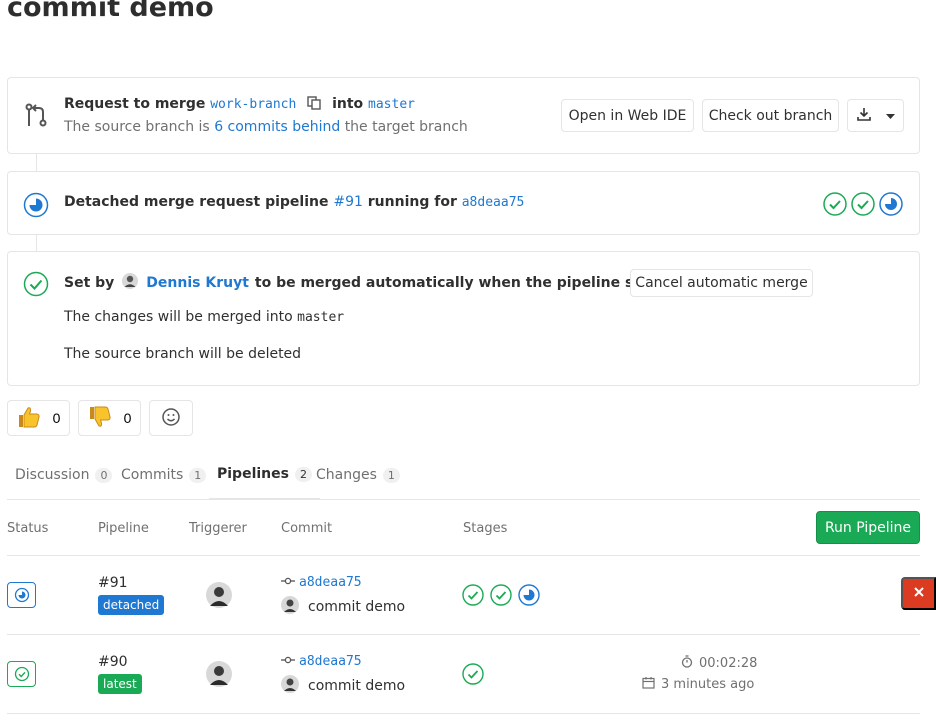  Describe the element at coordinates (708, 684) in the screenshot. I see `finished-text: 3 minutes ago` at that location.